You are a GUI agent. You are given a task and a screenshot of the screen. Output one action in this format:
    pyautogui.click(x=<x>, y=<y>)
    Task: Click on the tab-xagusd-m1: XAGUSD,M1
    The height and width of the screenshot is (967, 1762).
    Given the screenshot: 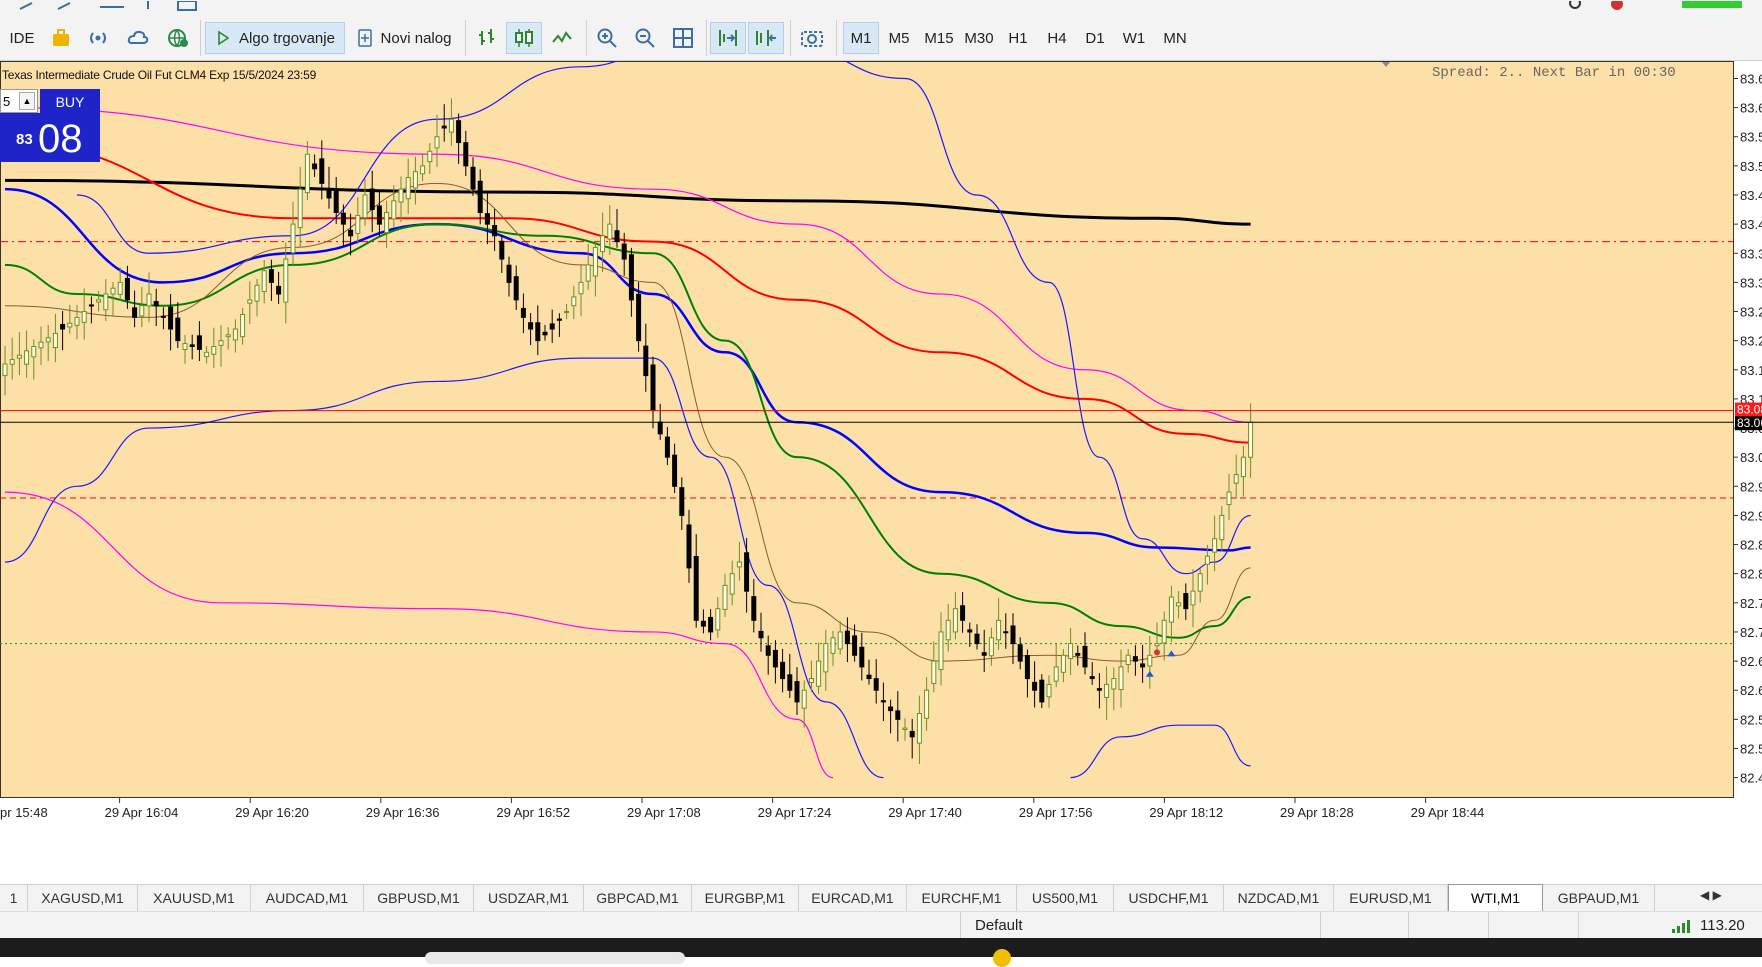 What is the action you would take?
    pyautogui.click(x=83, y=898)
    